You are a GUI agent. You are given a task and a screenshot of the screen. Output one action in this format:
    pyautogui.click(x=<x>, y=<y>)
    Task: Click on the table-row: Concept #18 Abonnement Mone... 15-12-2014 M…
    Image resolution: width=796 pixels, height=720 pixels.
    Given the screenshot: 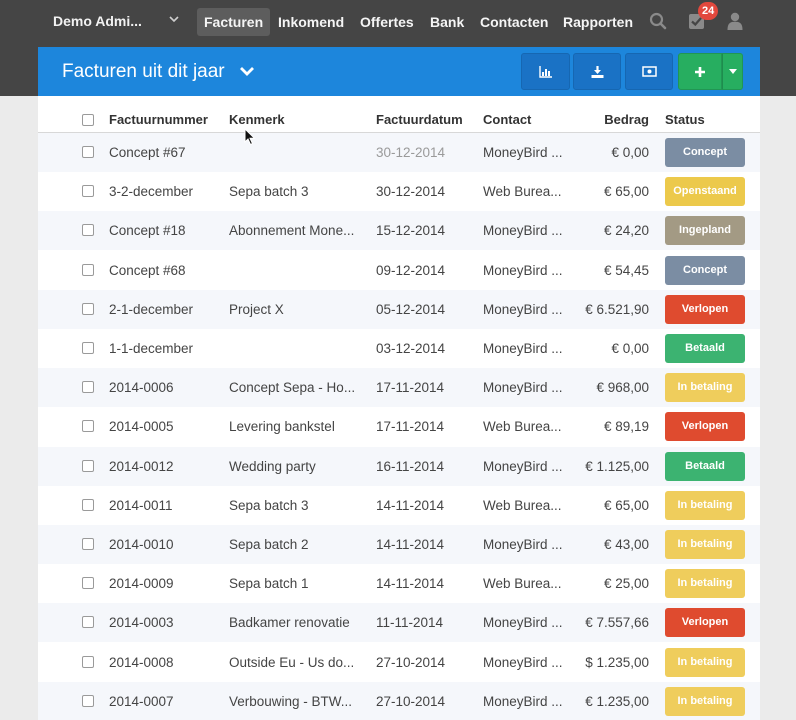 What is the action you would take?
    pyautogui.click(x=399, y=231)
    